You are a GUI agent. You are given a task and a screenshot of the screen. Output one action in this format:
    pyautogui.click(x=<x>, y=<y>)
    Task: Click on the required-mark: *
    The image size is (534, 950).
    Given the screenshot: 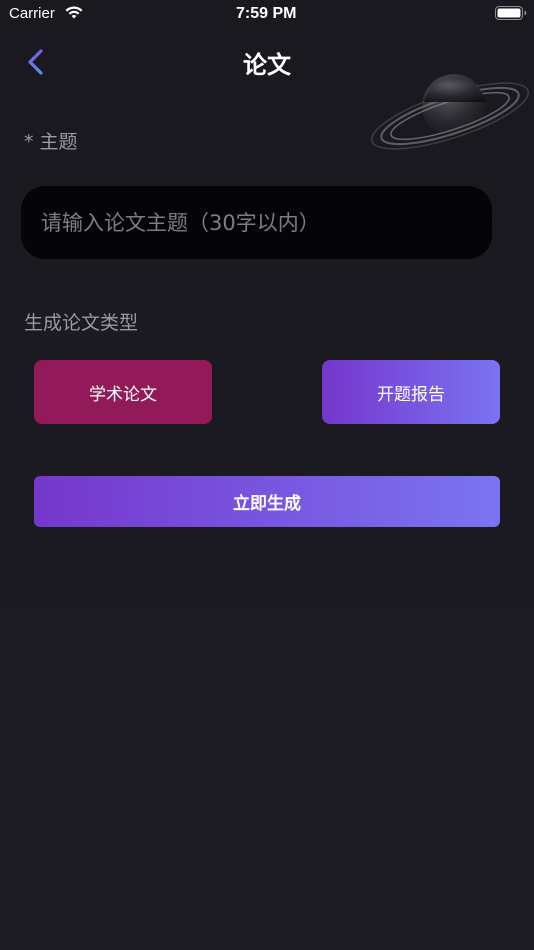 What is the action you would take?
    pyautogui.click(x=29, y=142)
    